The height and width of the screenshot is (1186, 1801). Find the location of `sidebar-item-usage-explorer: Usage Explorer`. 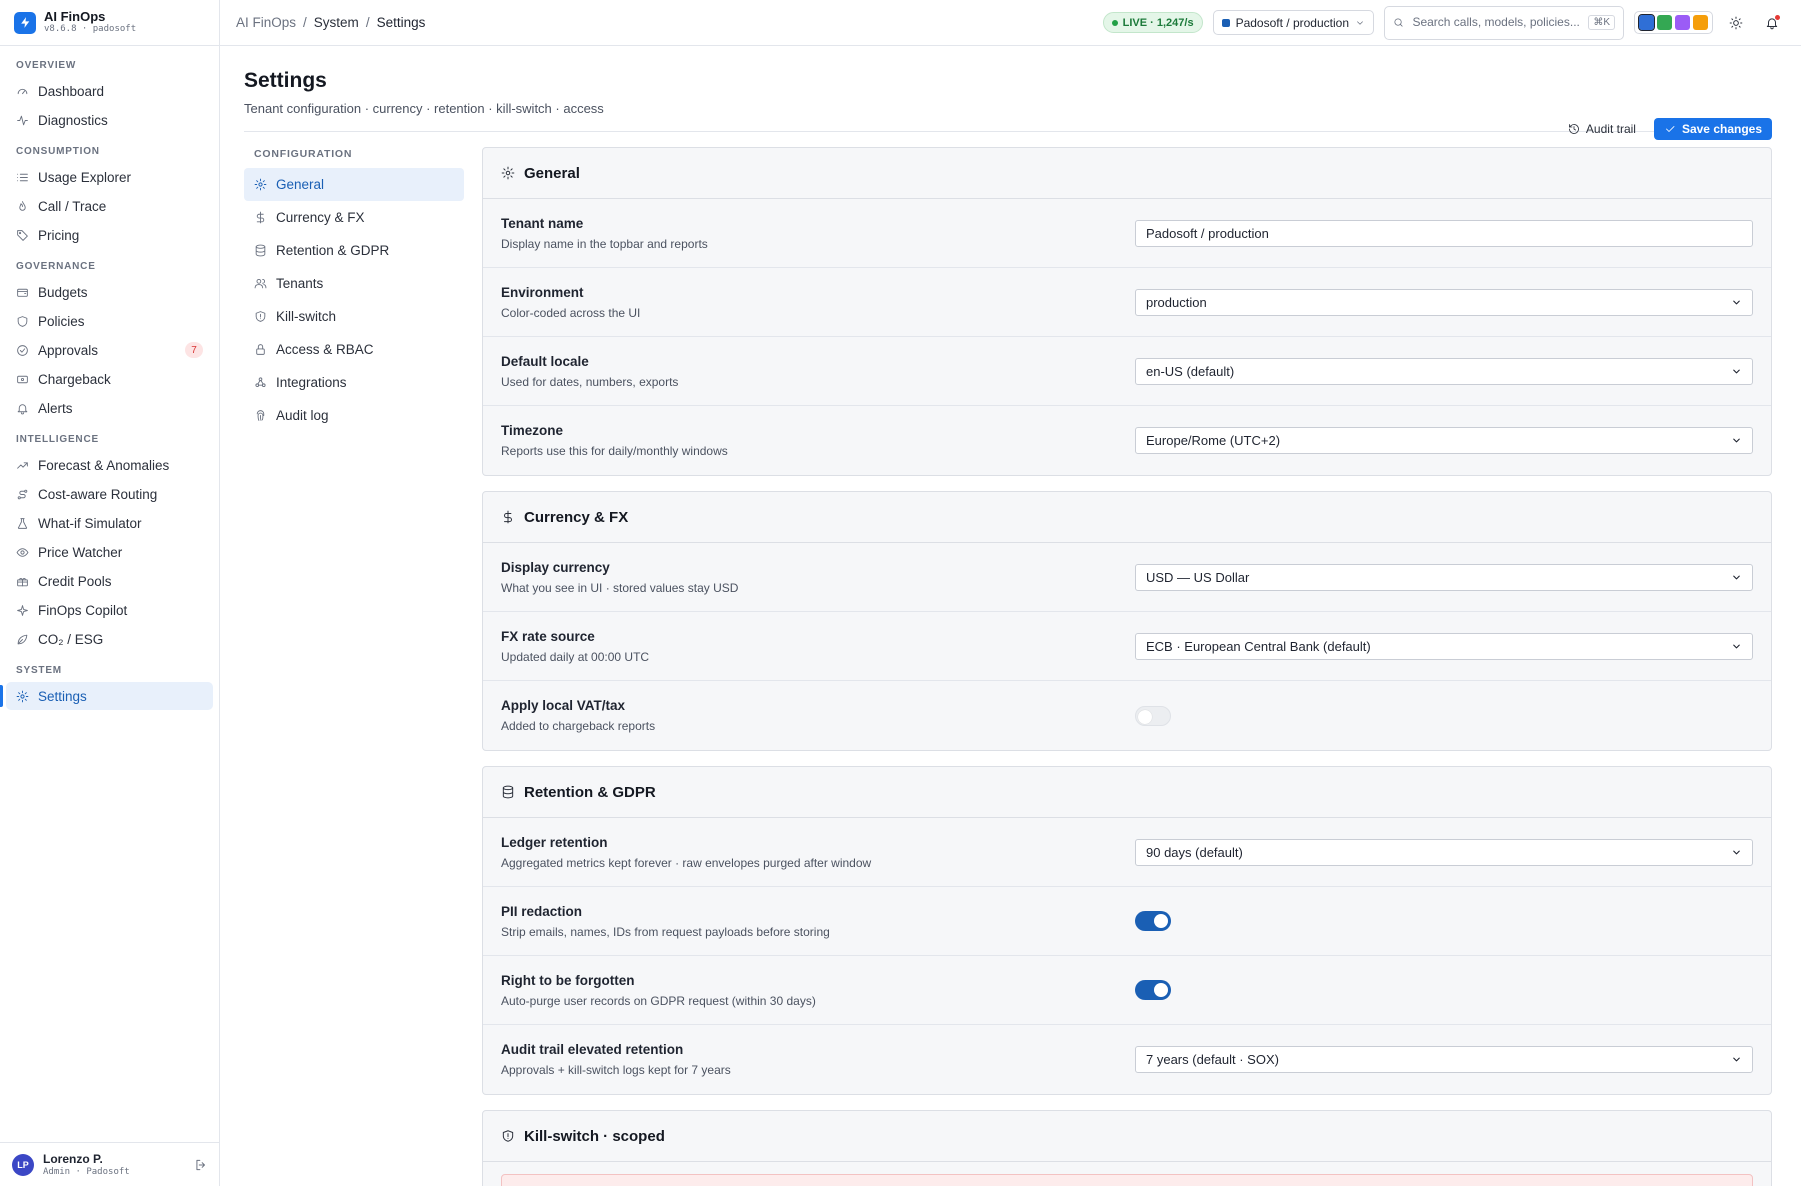

sidebar-item-usage-explorer: Usage Explorer is located at coordinates (109, 177).